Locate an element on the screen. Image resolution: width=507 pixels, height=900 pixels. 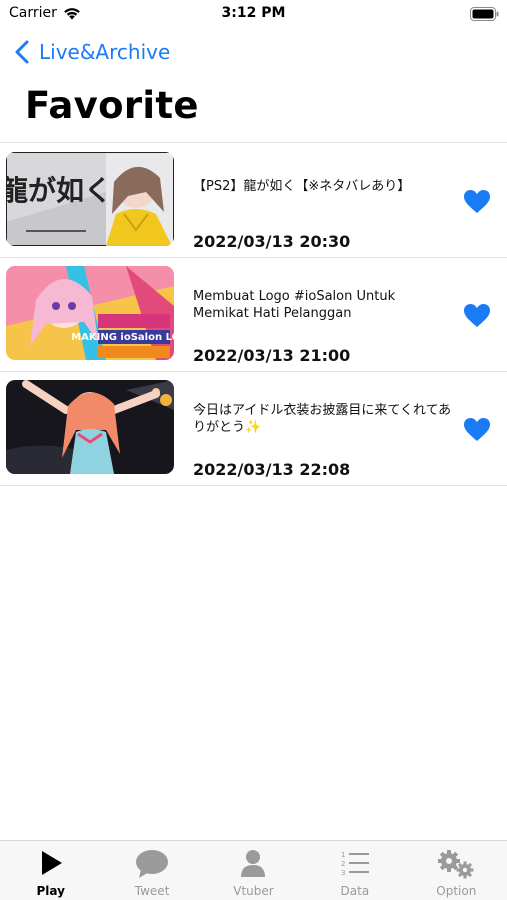
numbered-list-icon: 1 2 3 is located at coordinates (355, 864).